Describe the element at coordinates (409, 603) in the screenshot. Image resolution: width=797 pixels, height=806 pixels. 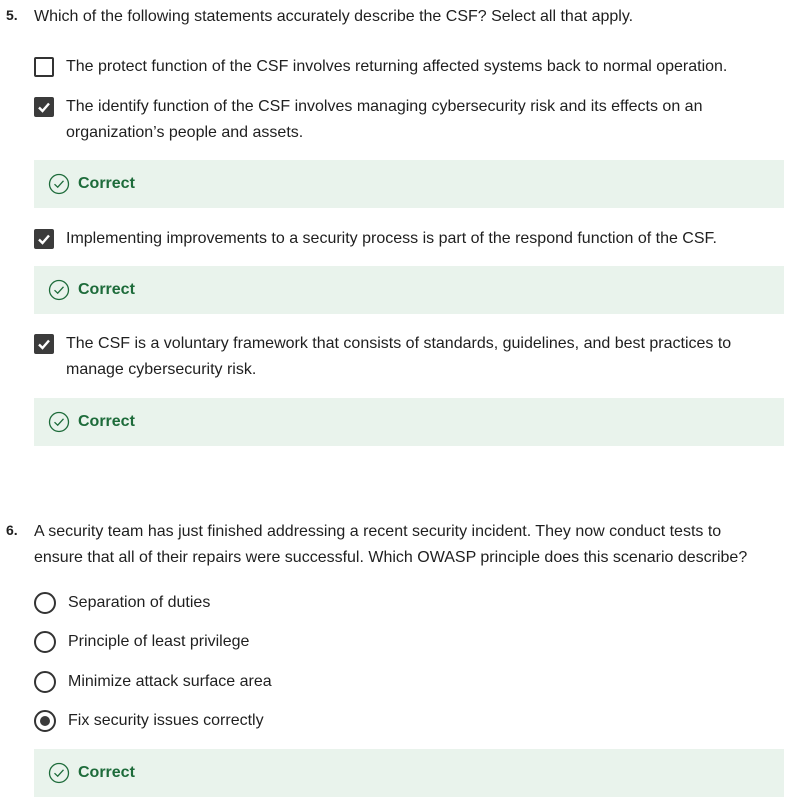
I see `radio-option: Separation of duties` at that location.